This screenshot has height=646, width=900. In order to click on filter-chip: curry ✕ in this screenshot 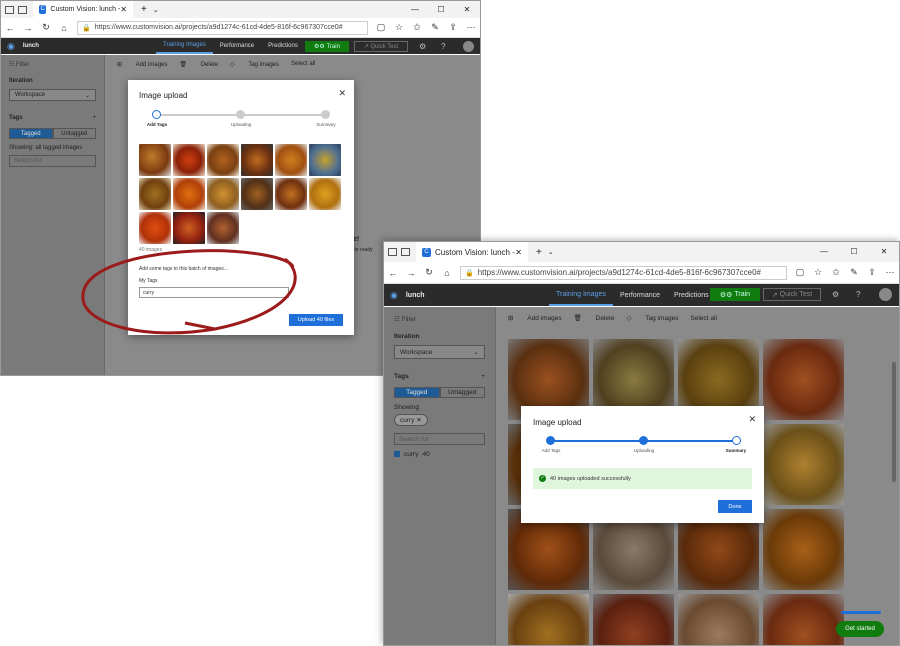, I will do `click(411, 420)`.